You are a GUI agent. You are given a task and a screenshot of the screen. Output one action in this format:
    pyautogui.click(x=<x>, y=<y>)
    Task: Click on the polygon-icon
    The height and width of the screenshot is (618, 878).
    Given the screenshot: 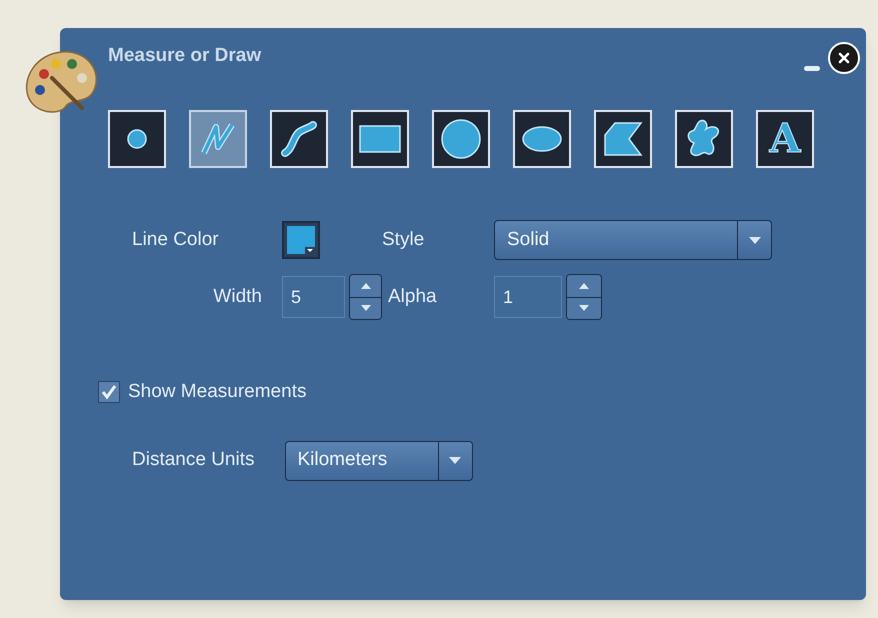 What is the action you would take?
    pyautogui.click(x=623, y=139)
    